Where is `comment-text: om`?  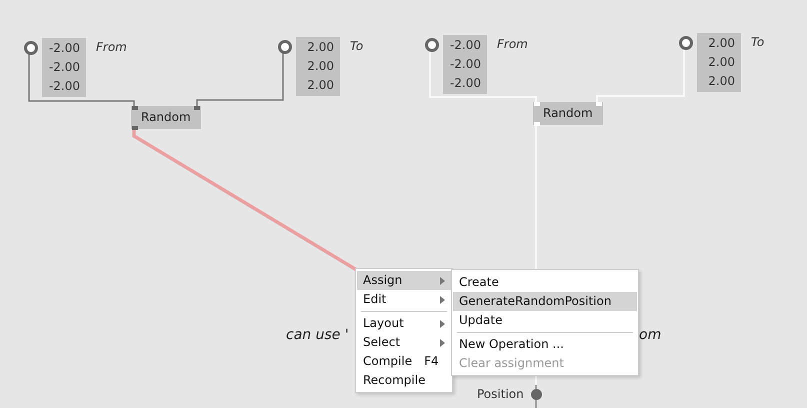 comment-text: om is located at coordinates (650, 335).